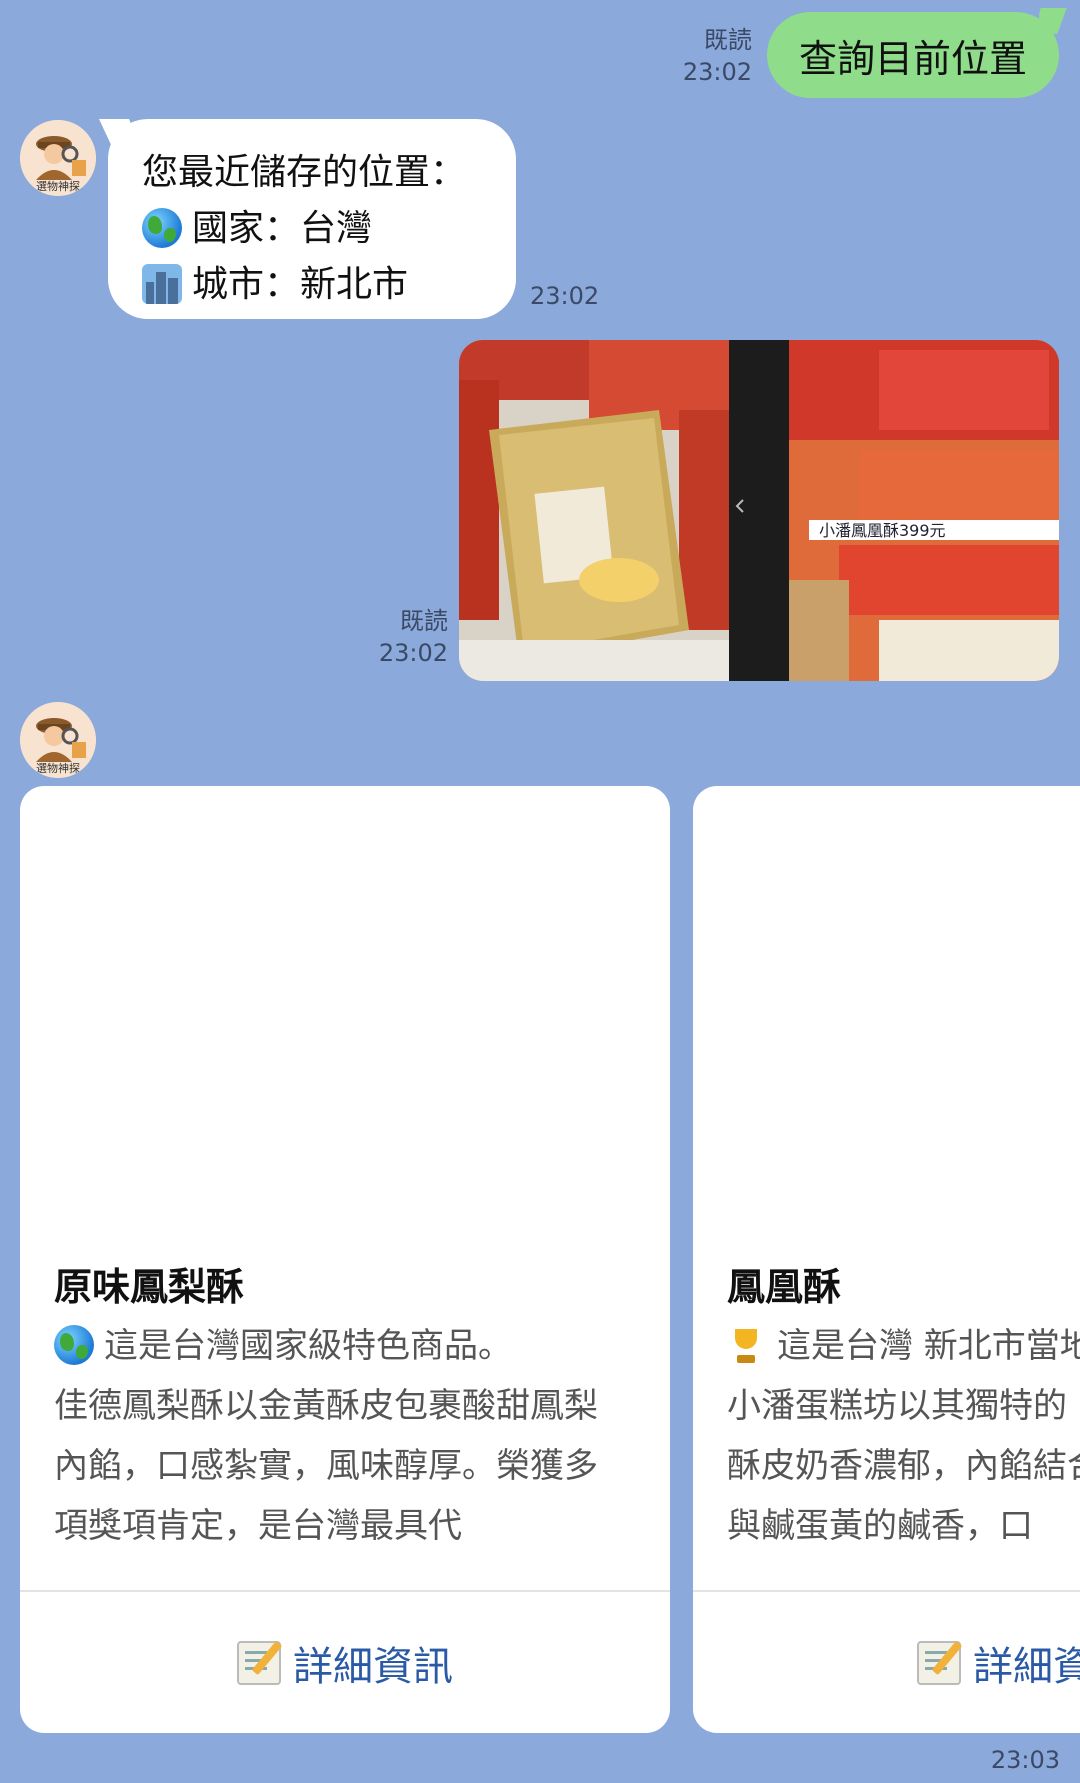 The image size is (1080, 1783). Describe the element at coordinates (928, 1346) in the screenshot. I see `card-desc-line: 這是台灣 新北市當地` at that location.